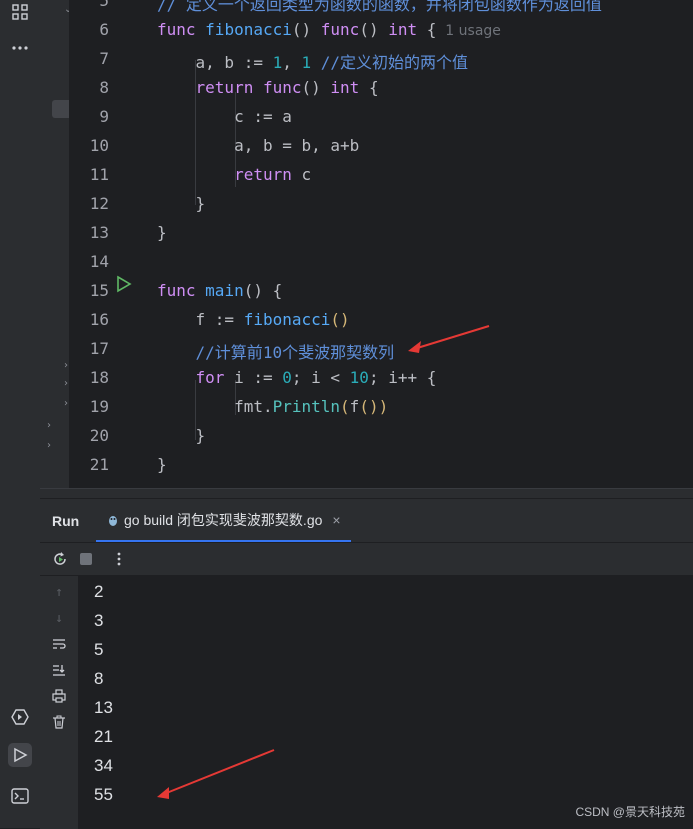 Image resolution: width=693 pixels, height=829 pixels. What do you see at coordinates (66, 521) in the screenshot?
I see `run-panel-title: Run` at bounding box center [66, 521].